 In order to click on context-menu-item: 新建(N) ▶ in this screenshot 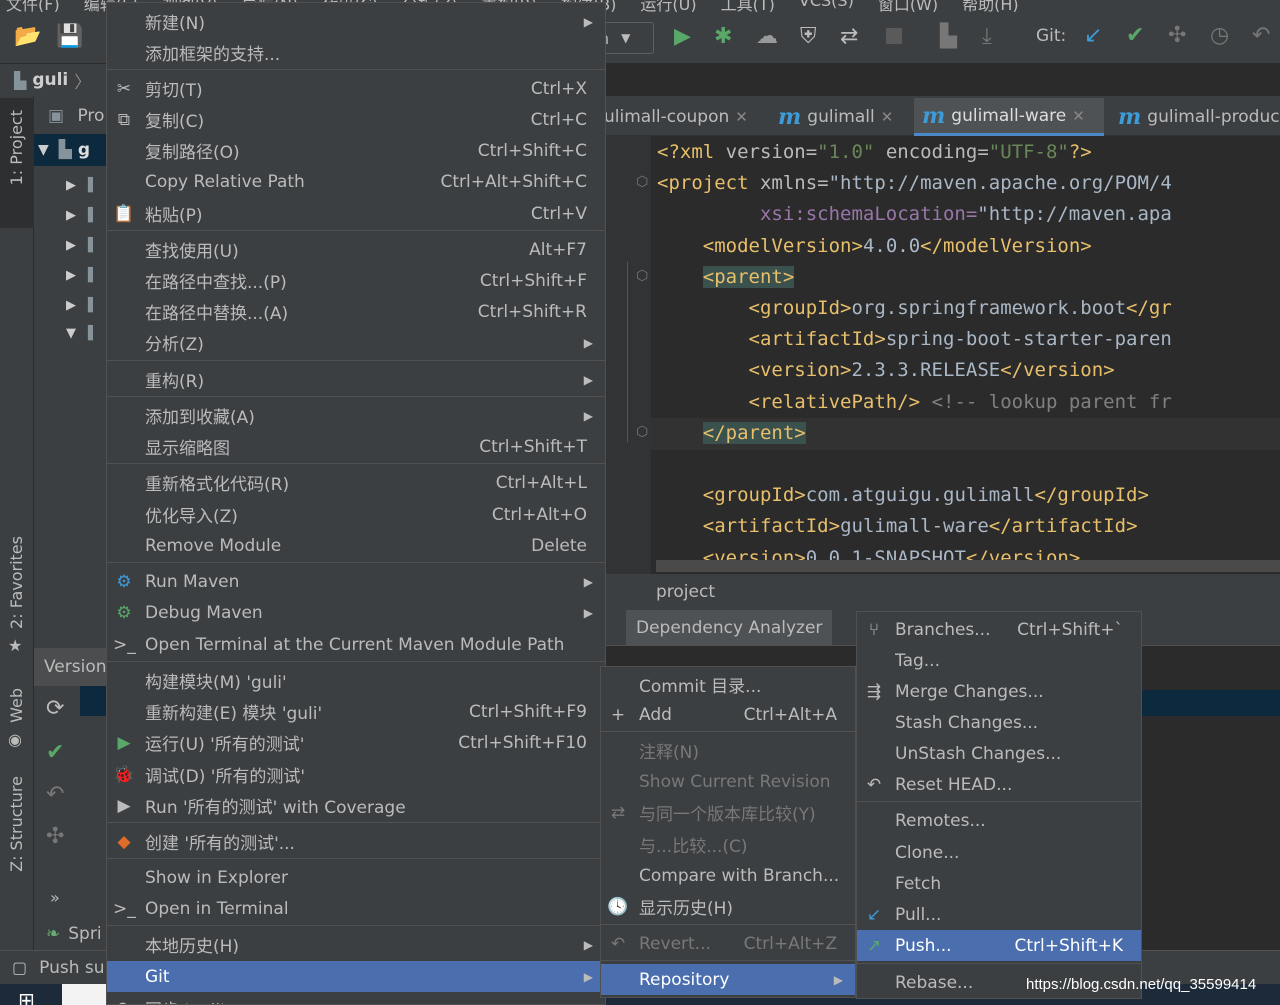, I will do `click(356, 21)`.